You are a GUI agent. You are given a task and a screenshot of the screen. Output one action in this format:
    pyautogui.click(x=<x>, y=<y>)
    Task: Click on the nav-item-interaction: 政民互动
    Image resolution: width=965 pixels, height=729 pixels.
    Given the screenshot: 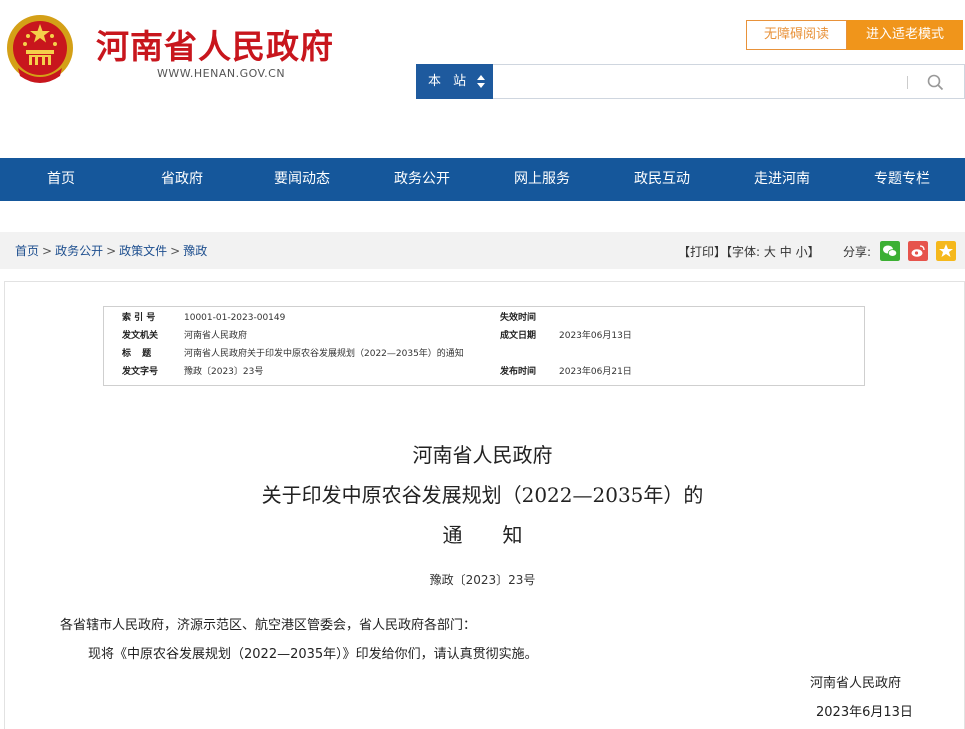 What is the action you would take?
    pyautogui.click(x=662, y=179)
    